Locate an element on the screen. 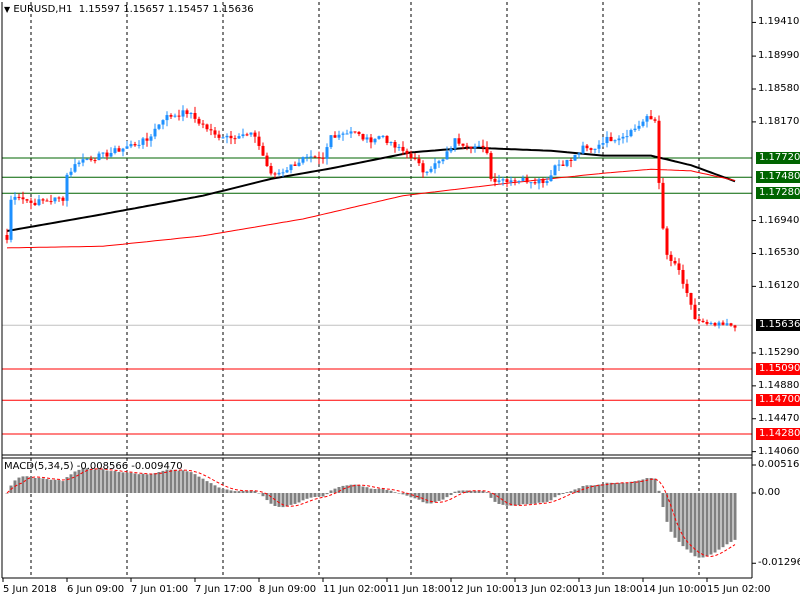 Image resolution: width=800 pixels, height=600 pixels. price-axis-label: 1.16120 is located at coordinates (779, 286).